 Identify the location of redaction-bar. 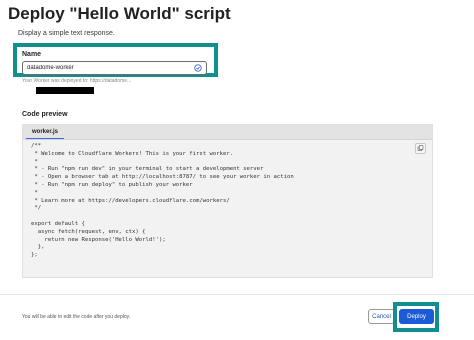
(65, 90).